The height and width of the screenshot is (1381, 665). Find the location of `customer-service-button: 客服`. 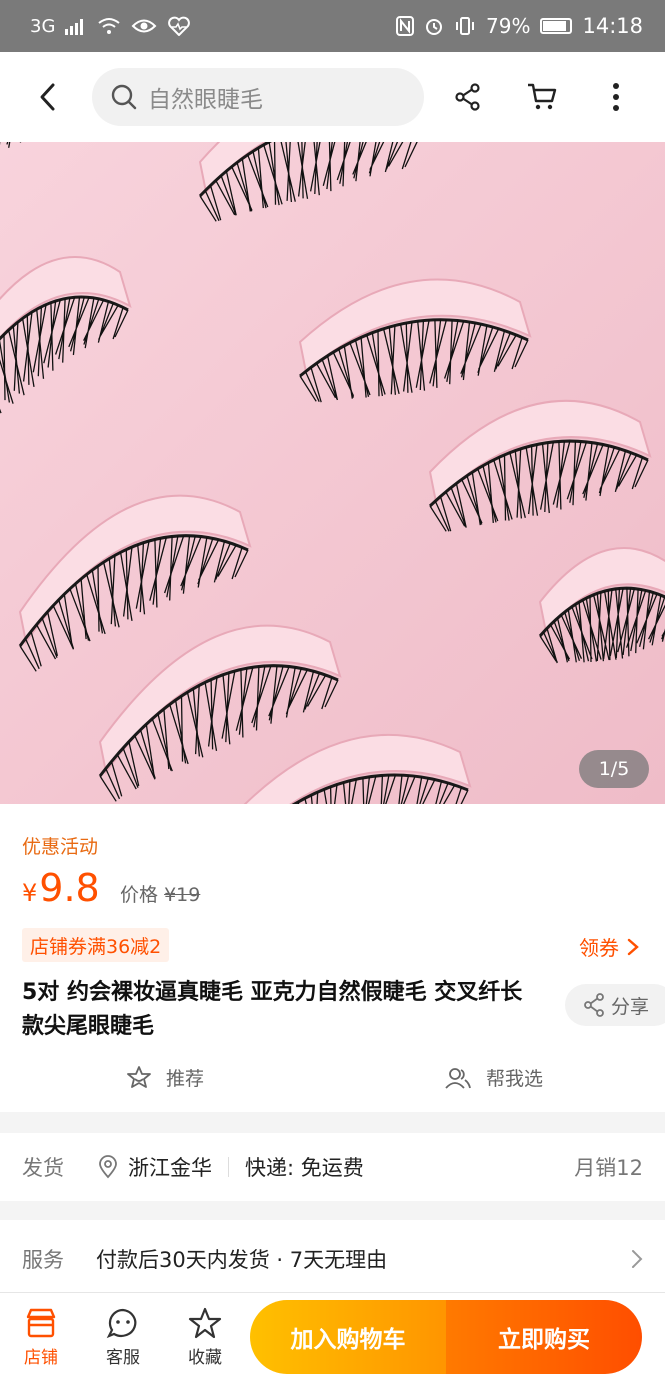

customer-service-button: 客服 is located at coordinates (123, 1337).